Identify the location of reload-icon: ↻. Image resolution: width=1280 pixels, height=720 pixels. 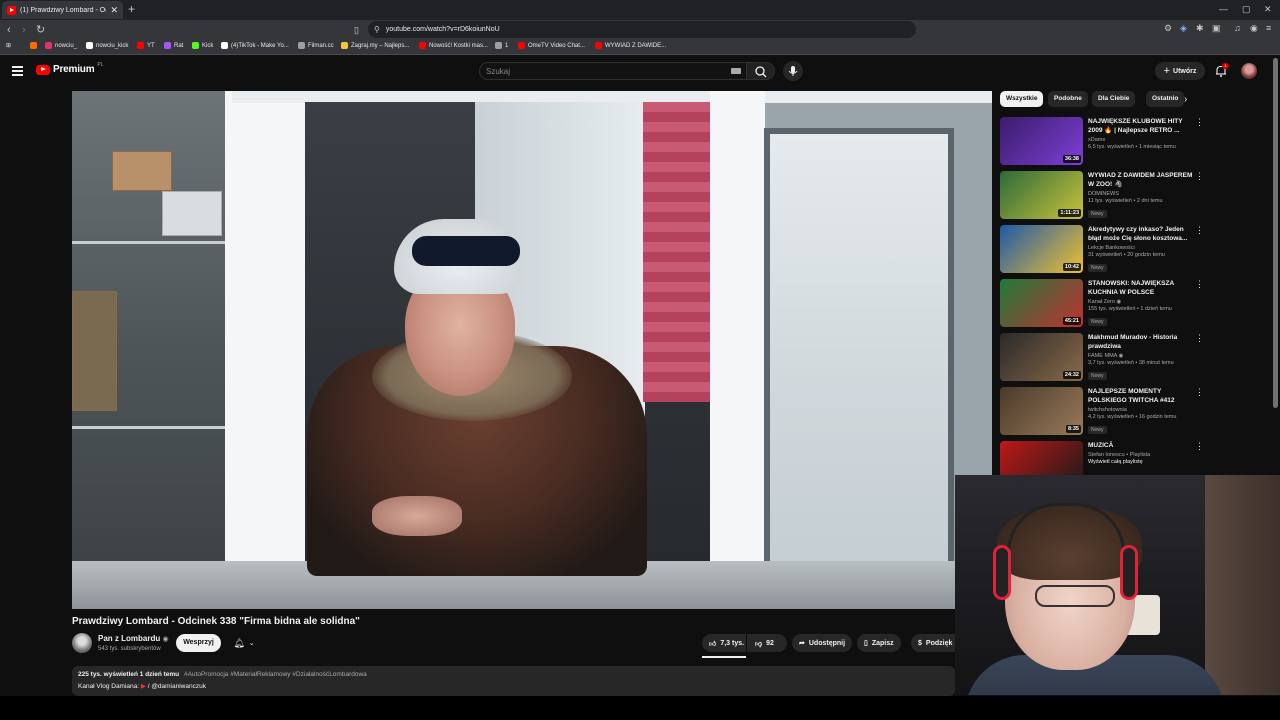
(40, 30).